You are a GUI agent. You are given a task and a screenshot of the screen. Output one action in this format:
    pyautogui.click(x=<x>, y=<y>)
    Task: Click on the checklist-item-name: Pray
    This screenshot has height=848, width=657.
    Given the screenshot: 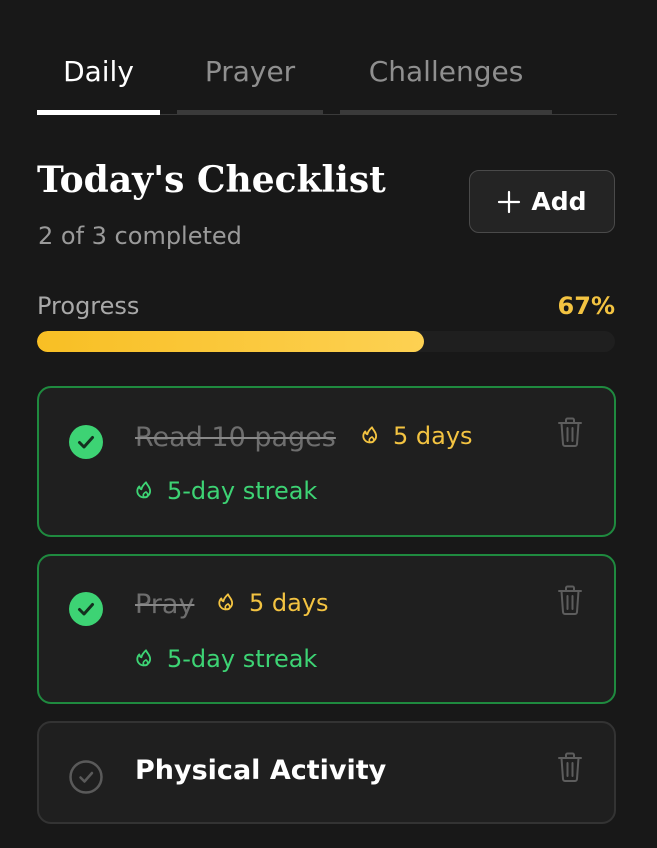 What is the action you would take?
    pyautogui.click(x=165, y=604)
    